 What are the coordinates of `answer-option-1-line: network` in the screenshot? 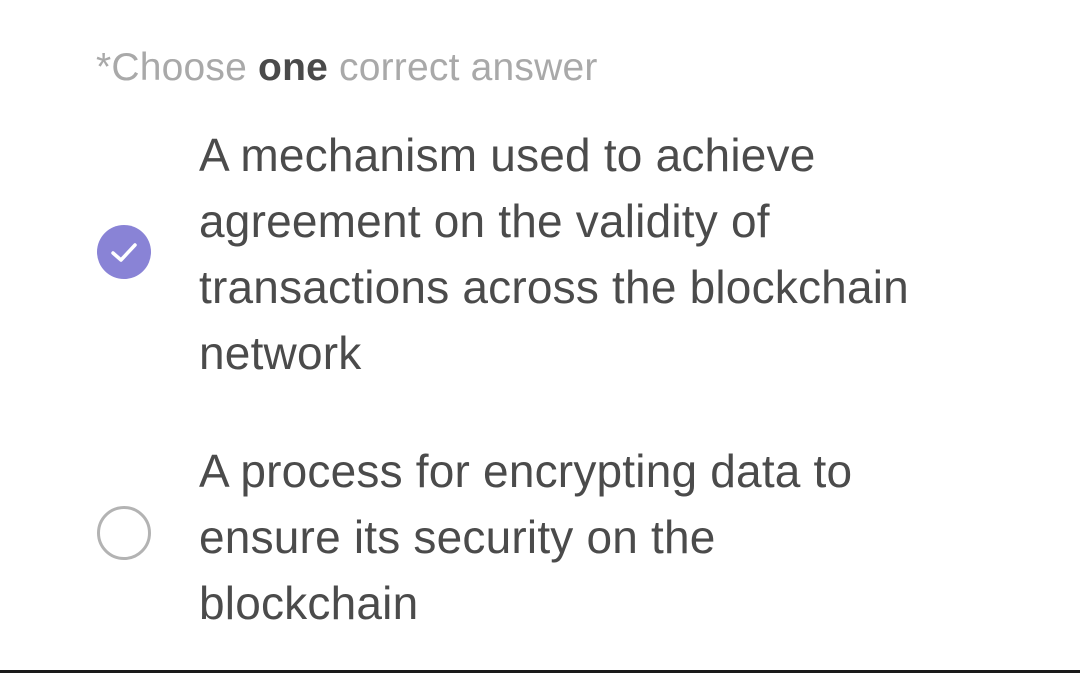 It's located at (280, 353).